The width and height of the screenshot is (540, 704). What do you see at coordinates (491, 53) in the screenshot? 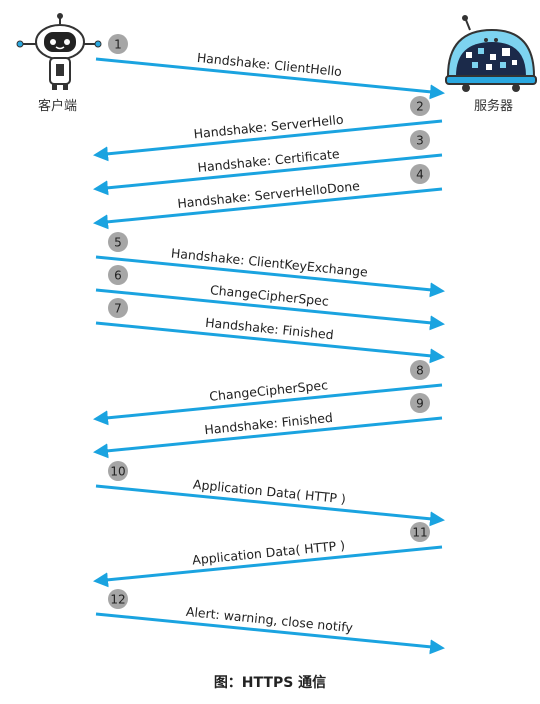
I see `server-robot-icon` at bounding box center [491, 53].